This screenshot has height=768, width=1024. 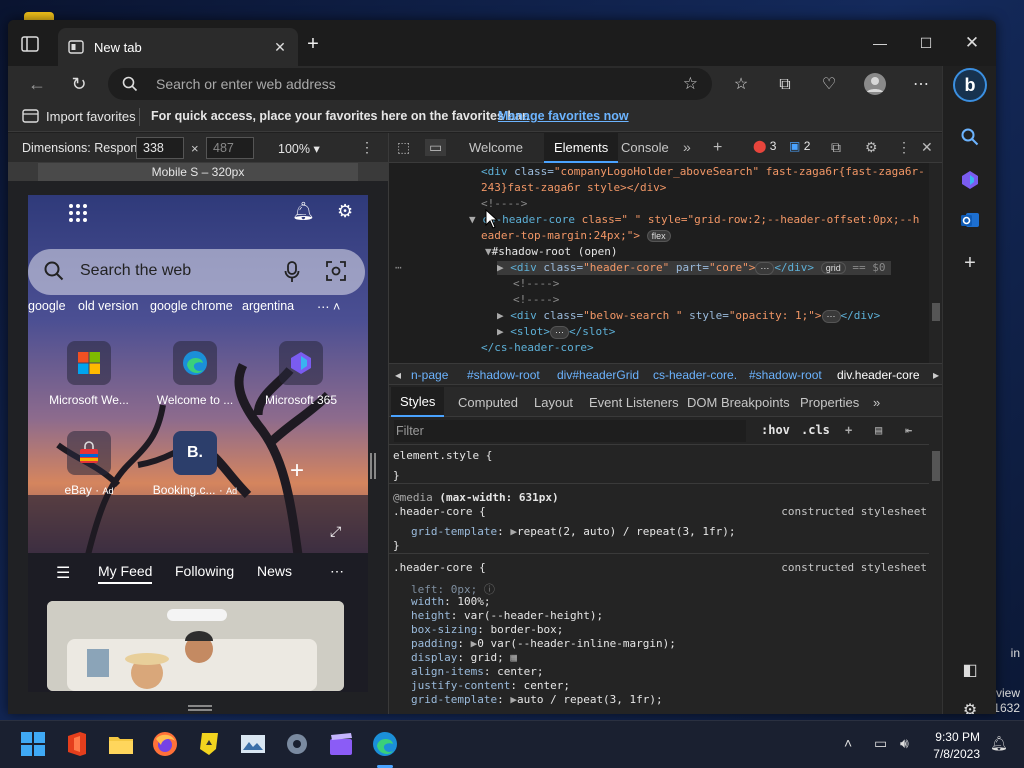 I want to click on close-tab-icon: ✕, so click(x=280, y=47).